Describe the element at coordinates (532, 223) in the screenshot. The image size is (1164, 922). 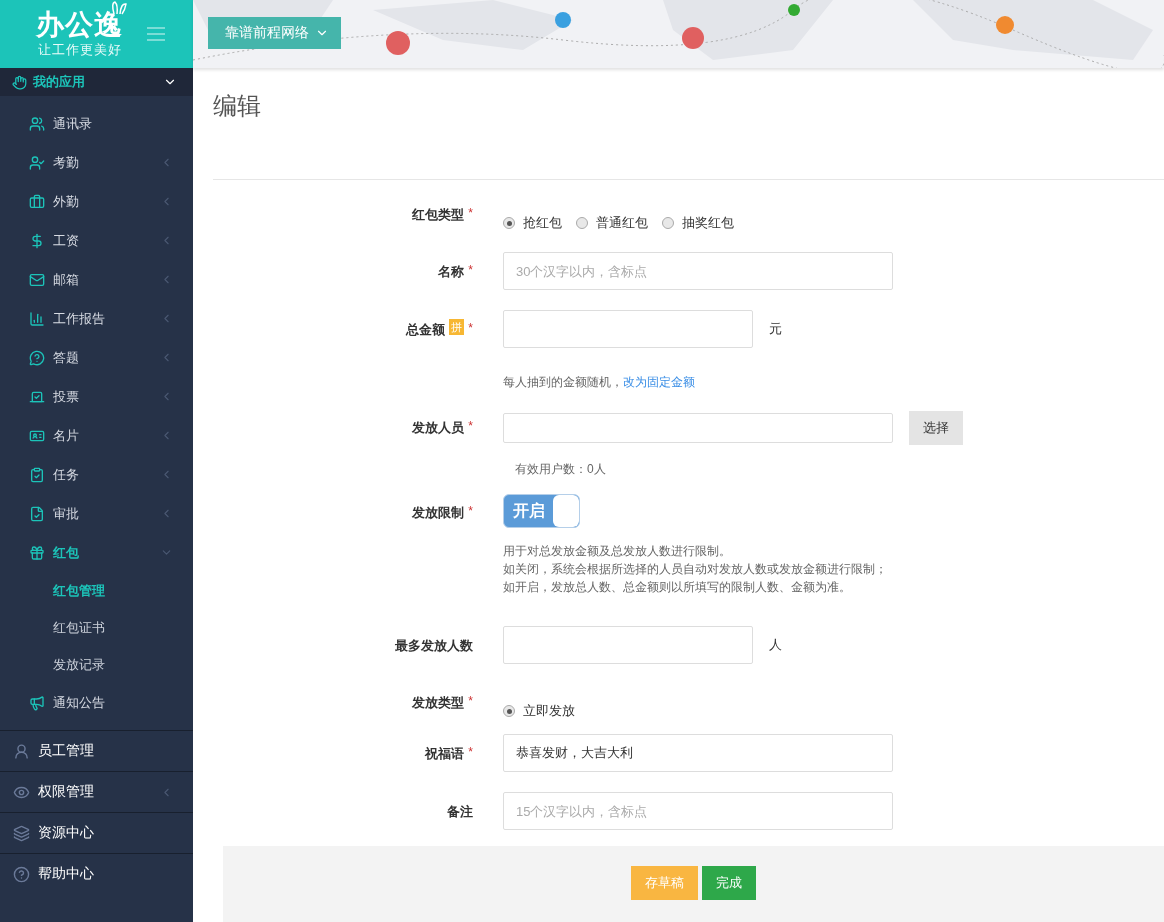
I see `radio-option: 抢红包` at that location.